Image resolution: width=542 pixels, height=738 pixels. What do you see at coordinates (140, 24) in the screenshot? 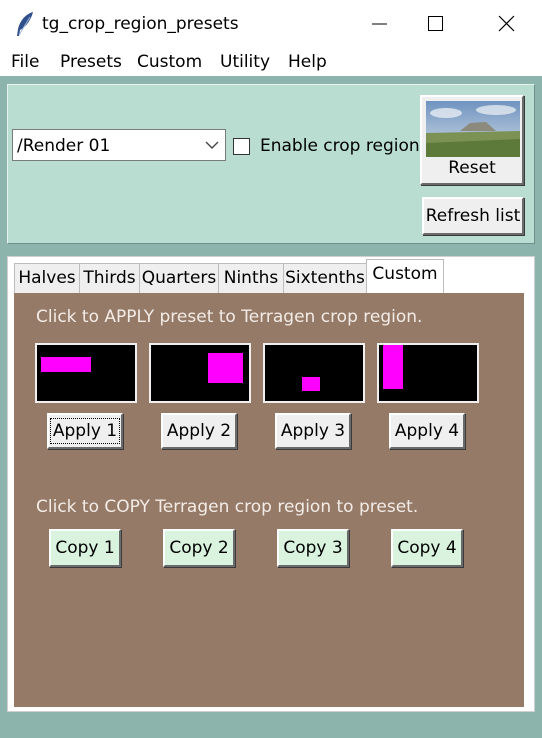
I see `window-title: tg_crop_region_presets` at bounding box center [140, 24].